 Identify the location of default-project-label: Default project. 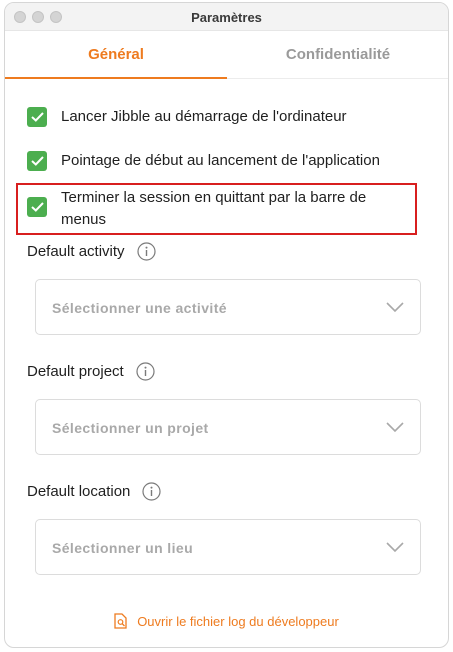
(91, 371).